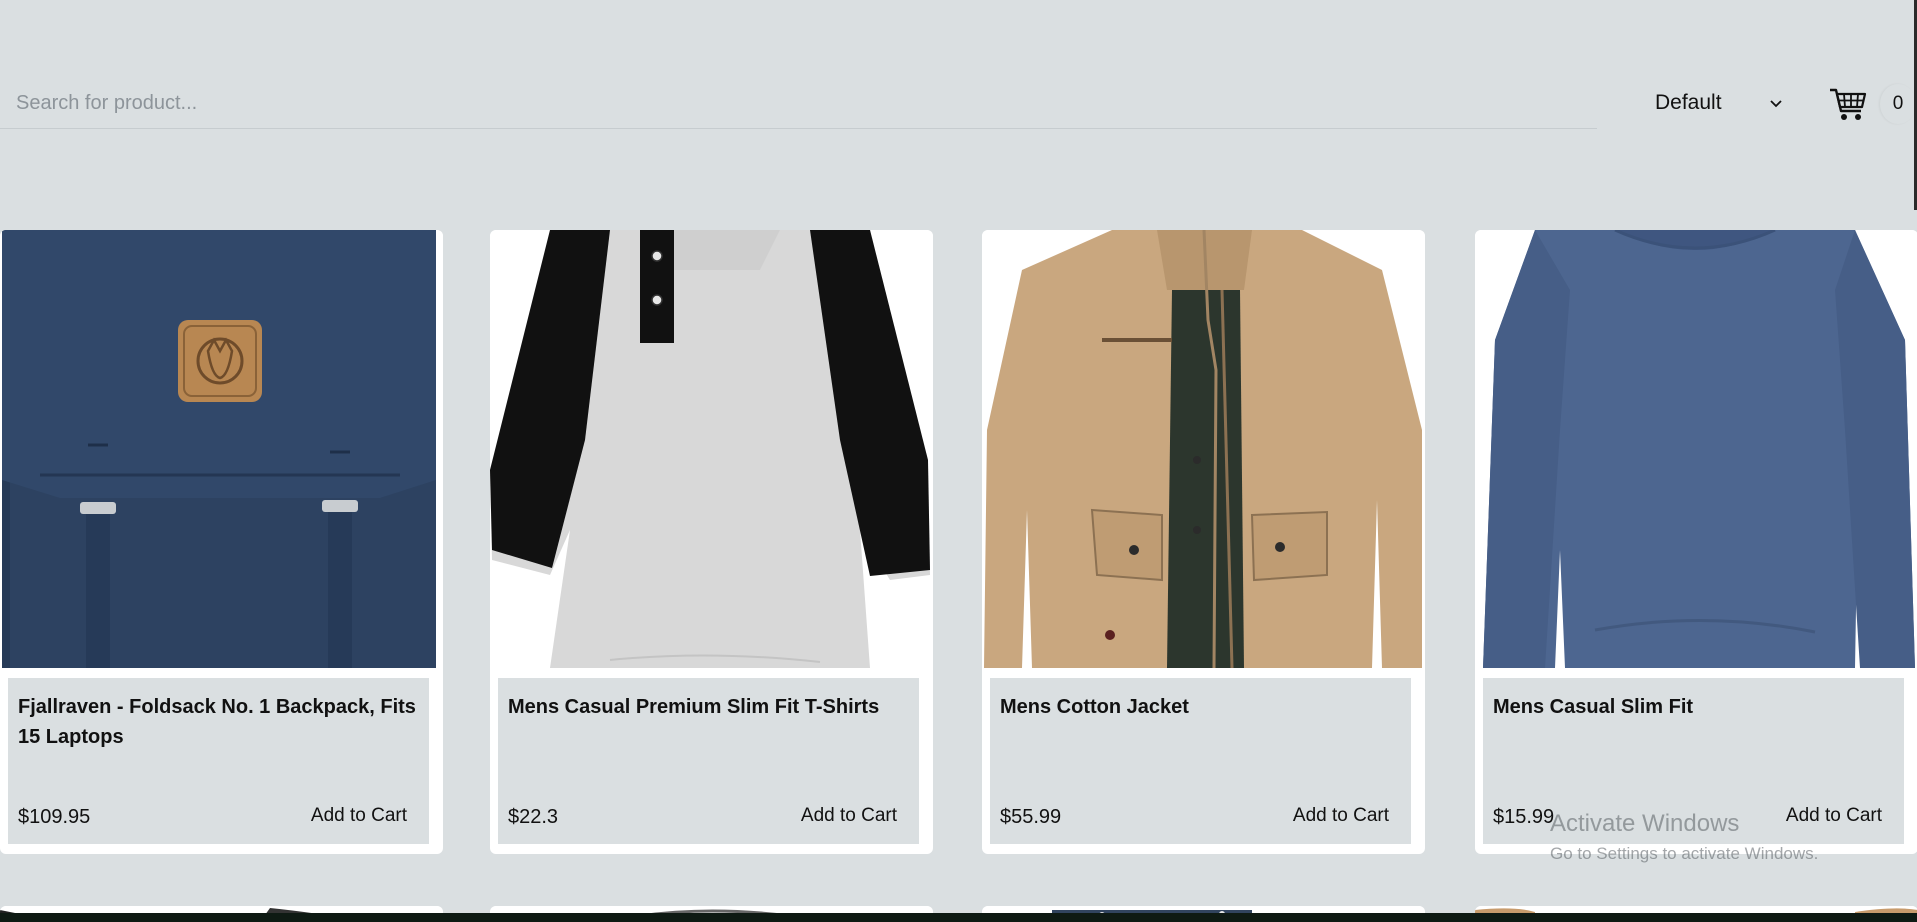 The width and height of the screenshot is (1917, 922). What do you see at coordinates (958, 917) in the screenshot?
I see `bottom-edge` at bounding box center [958, 917].